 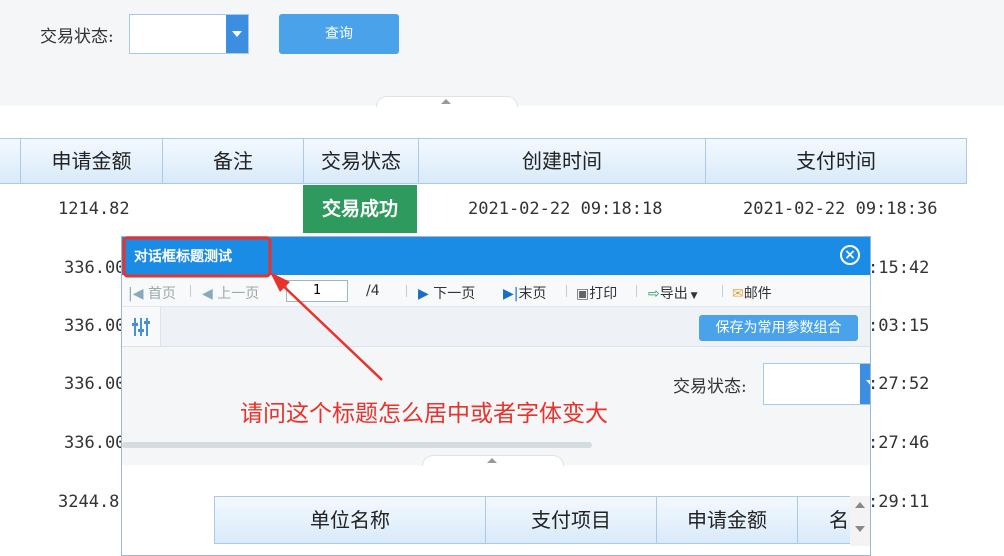 I want to click on annotation-text: 请问这个标题怎么居中或者字体变大, so click(x=424, y=414).